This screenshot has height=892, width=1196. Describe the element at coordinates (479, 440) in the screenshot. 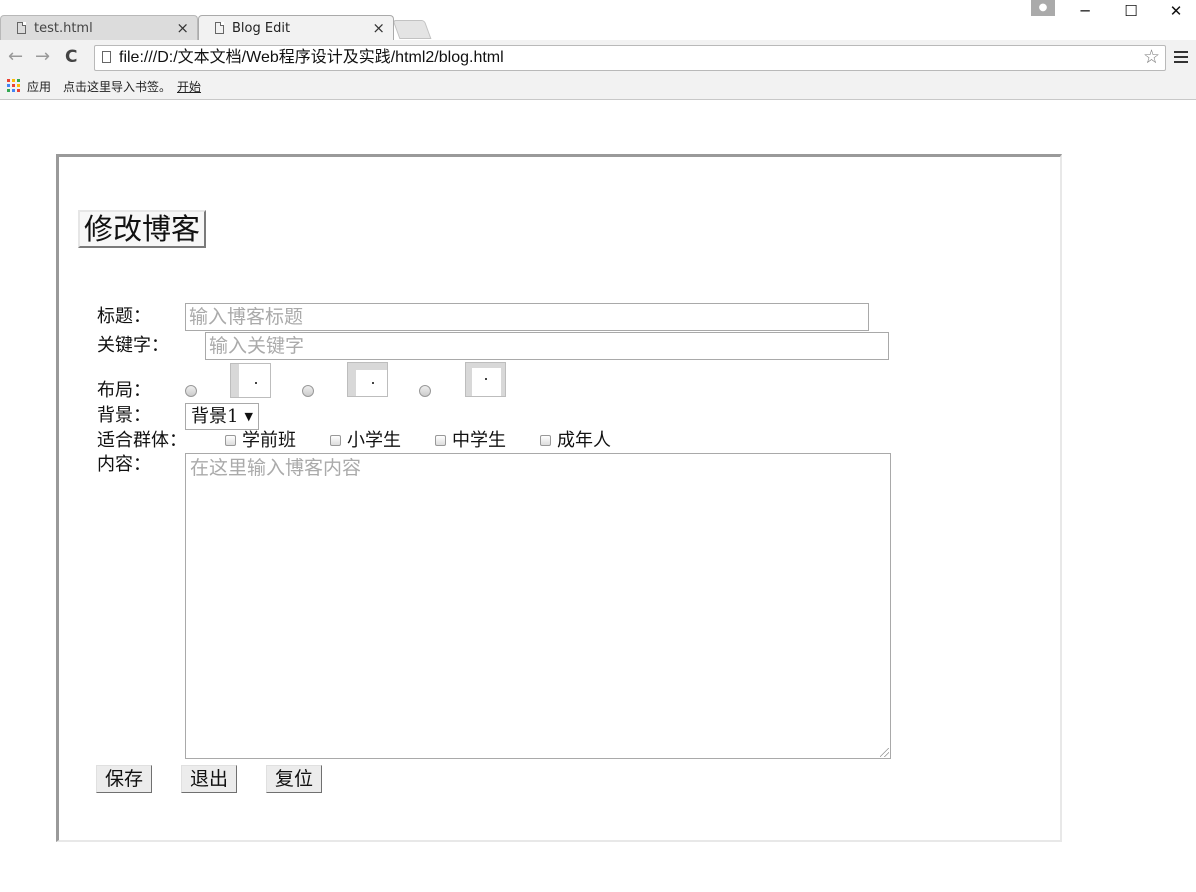

I see `audience-option-label: 中学生` at that location.